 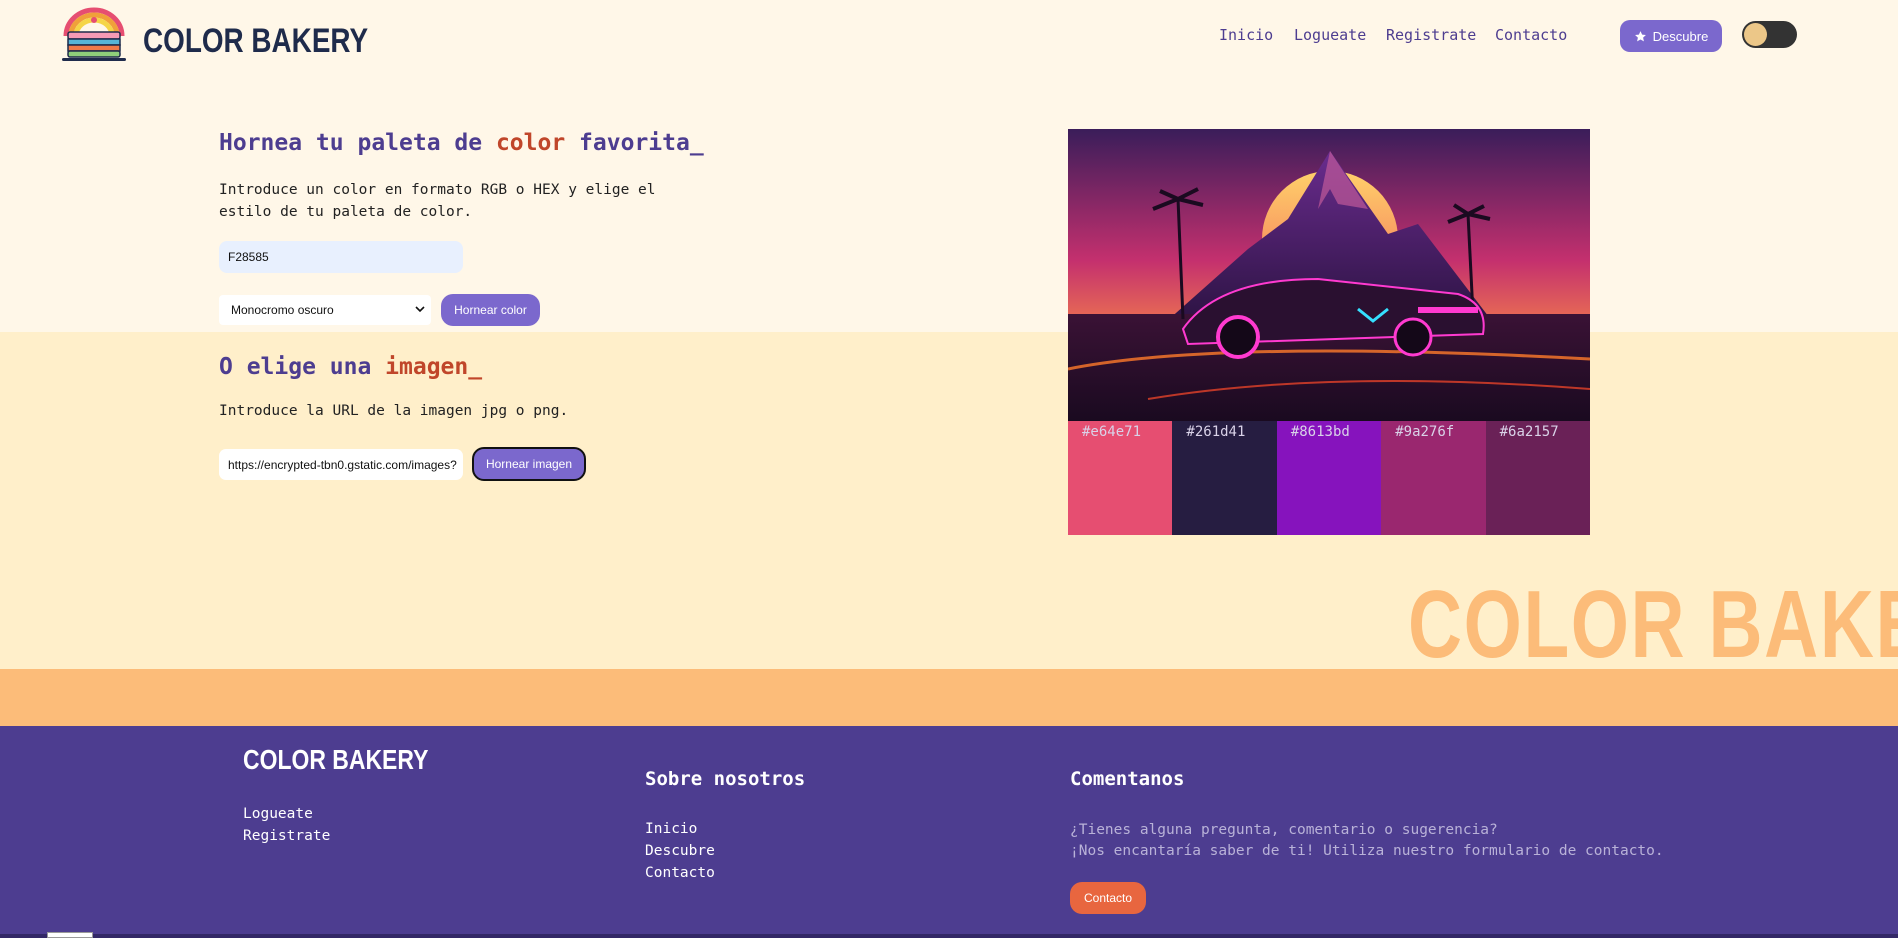 I want to click on nav-link-inicio: Inicio, so click(x=1246, y=35).